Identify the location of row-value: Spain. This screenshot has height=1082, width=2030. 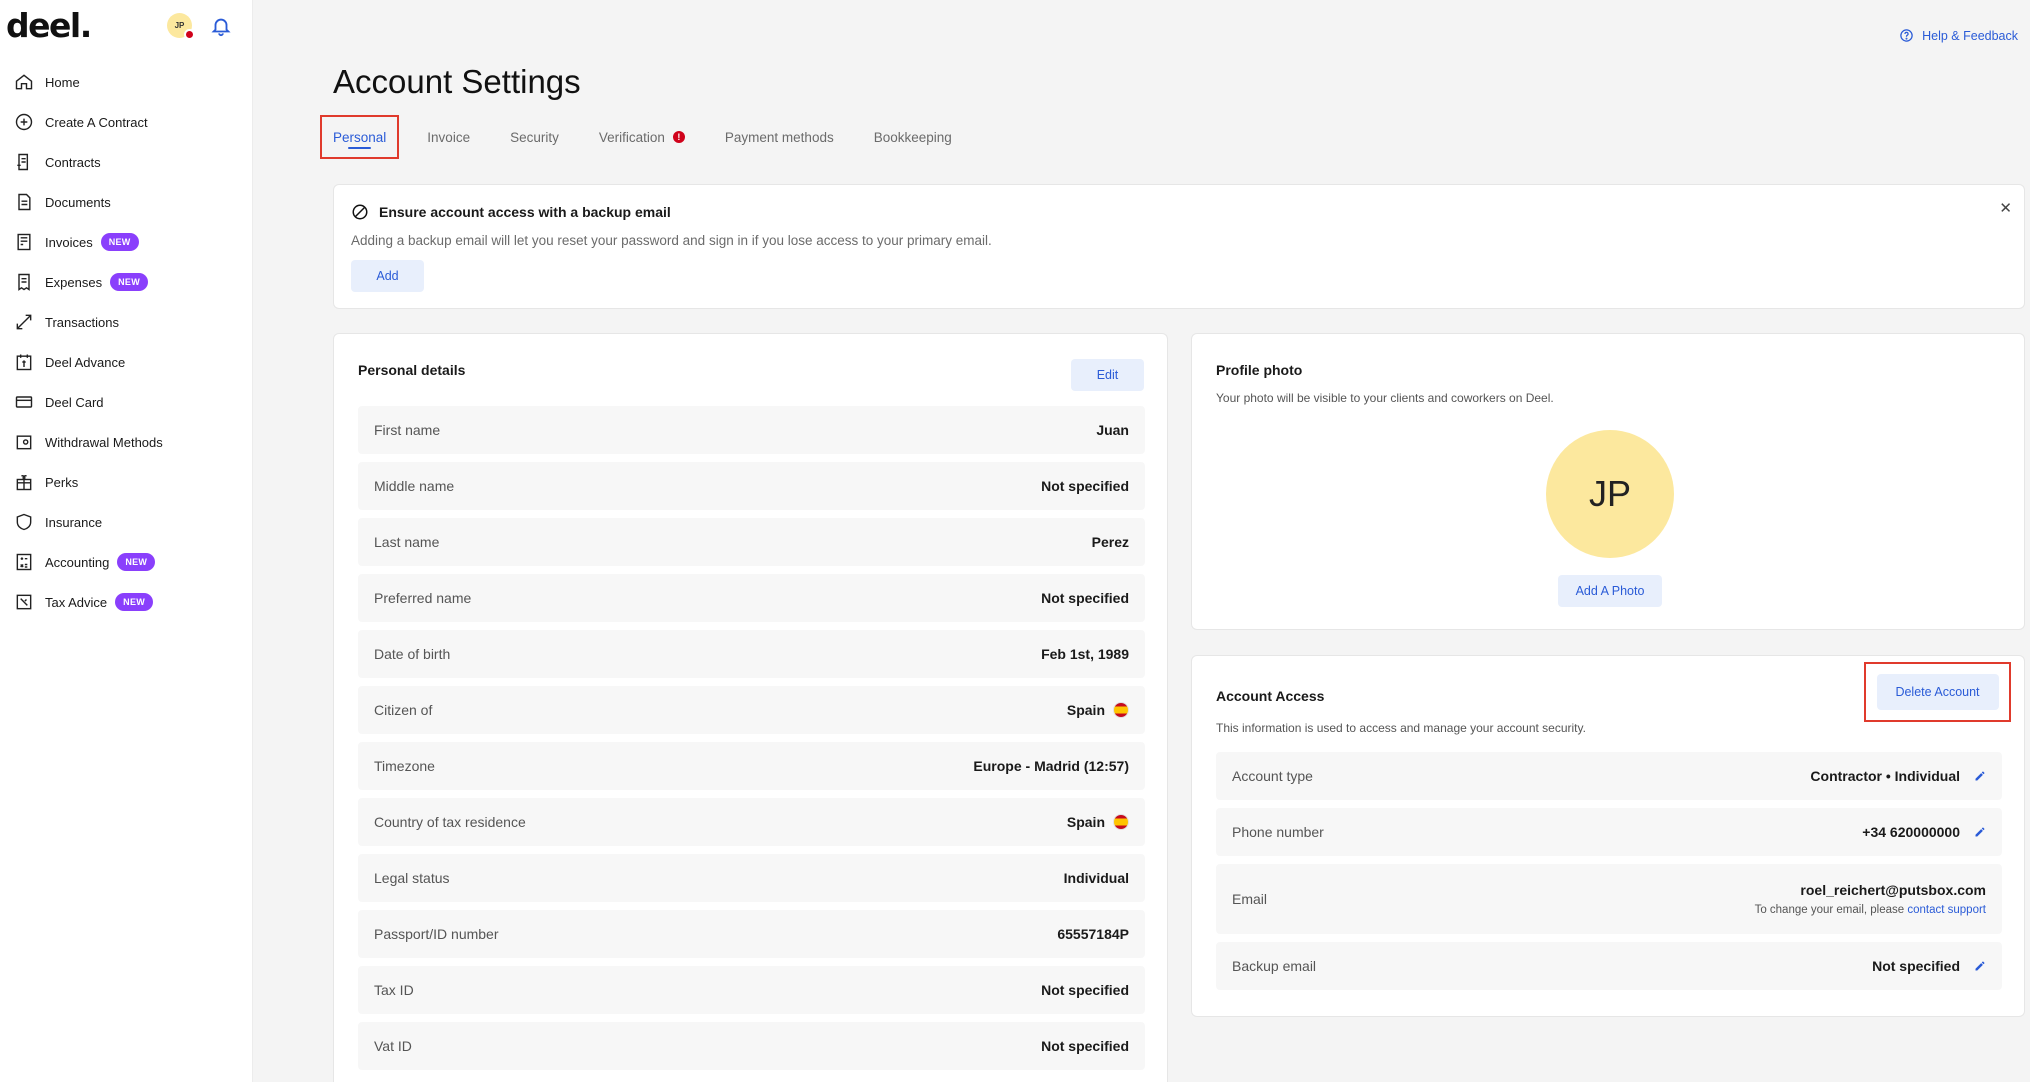
(1098, 710).